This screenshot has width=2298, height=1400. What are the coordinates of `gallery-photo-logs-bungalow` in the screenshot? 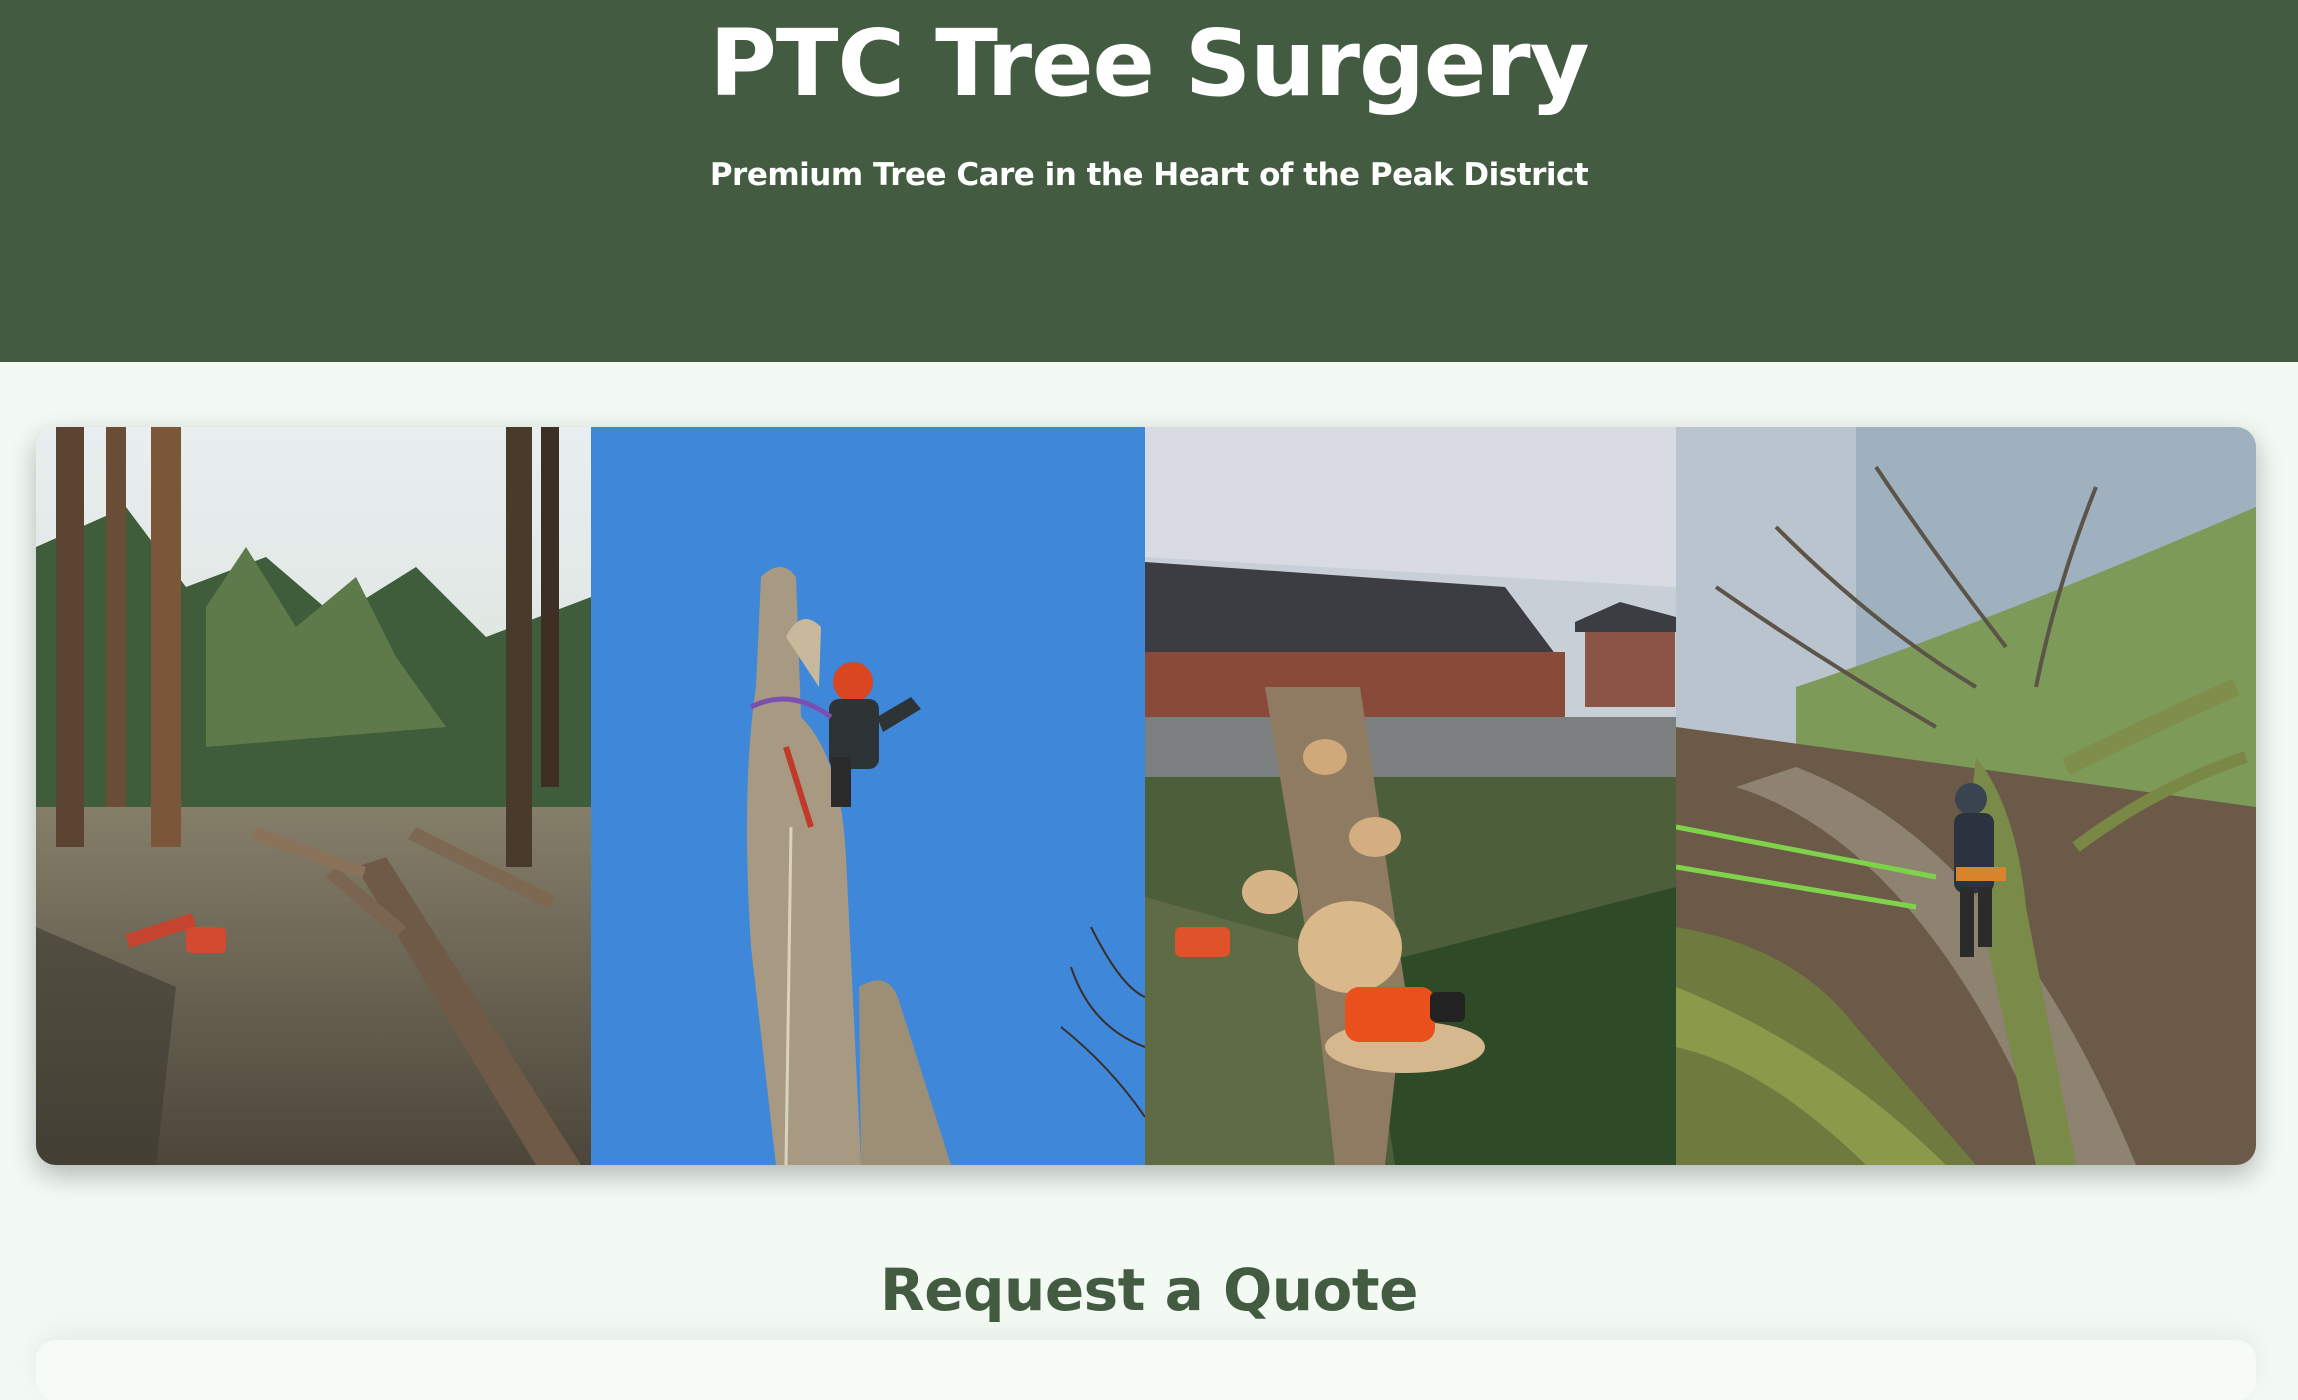 It's located at (1410, 796).